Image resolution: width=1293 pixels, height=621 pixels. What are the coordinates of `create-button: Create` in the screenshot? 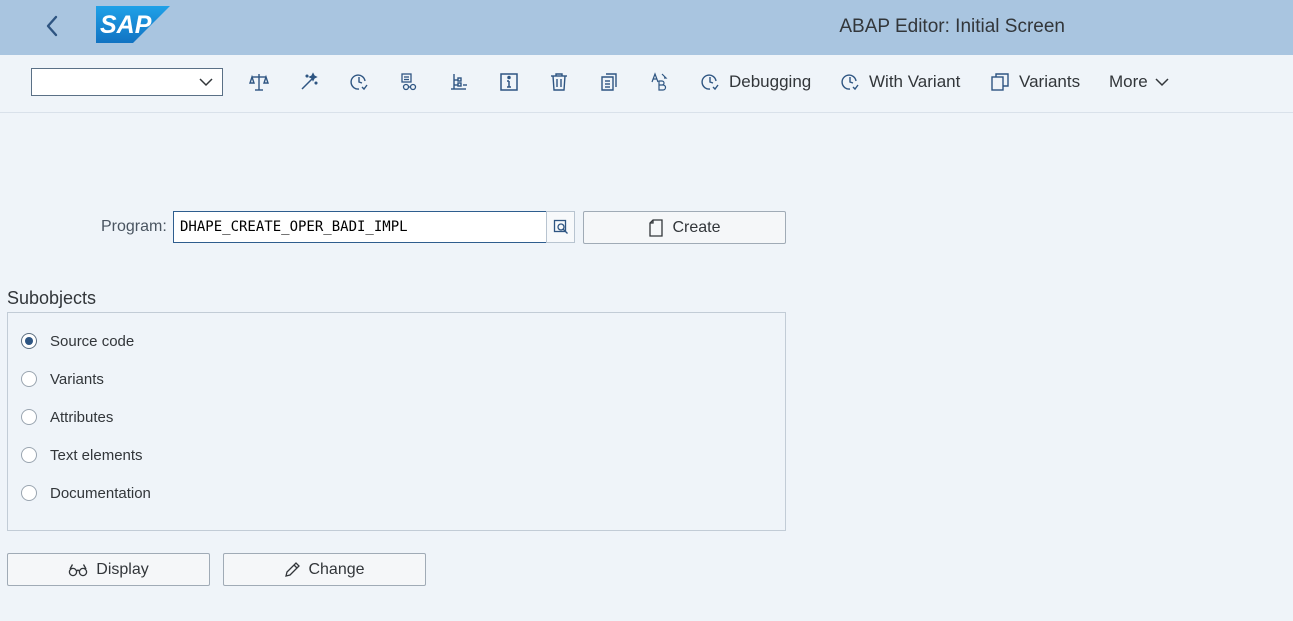 It's located at (684, 227).